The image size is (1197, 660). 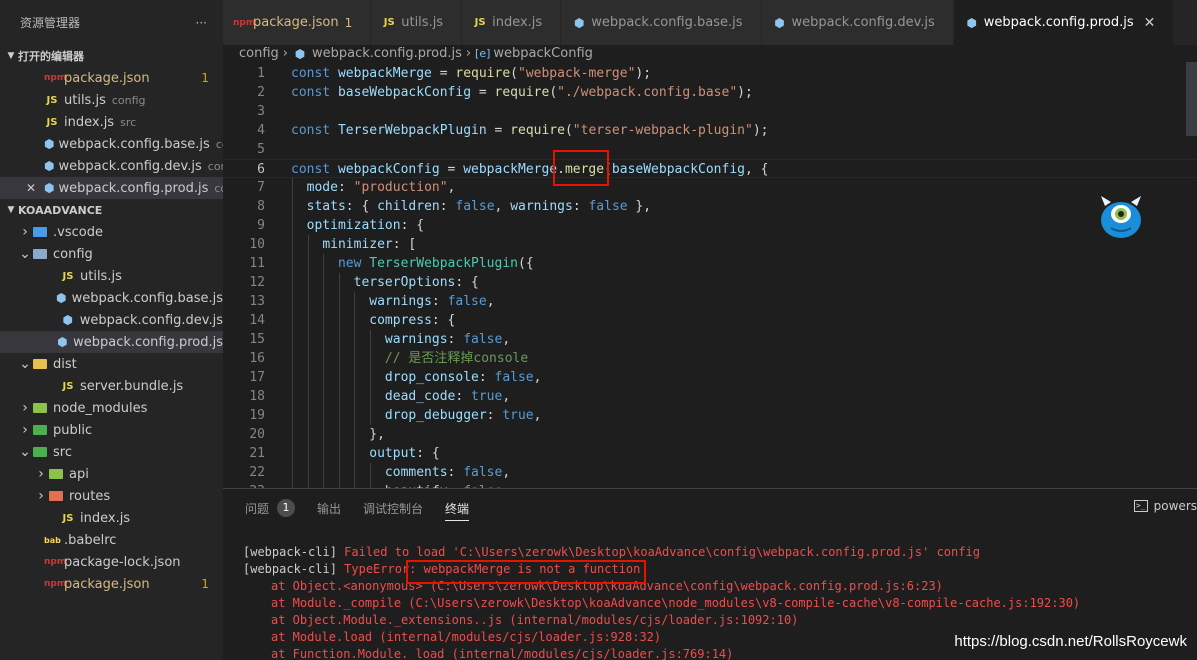 What do you see at coordinates (710, 320) in the screenshot?
I see `code-line: 14 compress: {` at bounding box center [710, 320].